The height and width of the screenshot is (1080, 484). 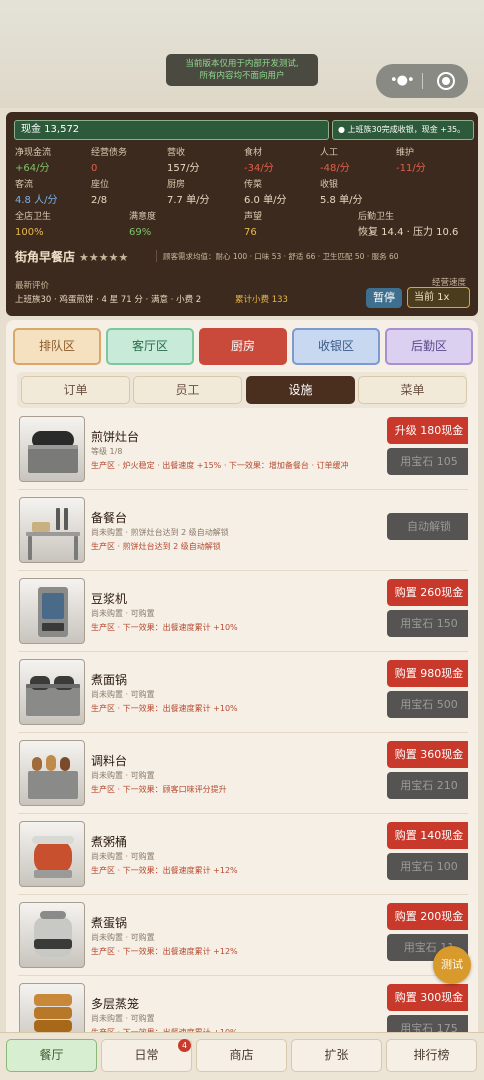 What do you see at coordinates (329, 153) in the screenshot?
I see `stat-label: 人工` at bounding box center [329, 153].